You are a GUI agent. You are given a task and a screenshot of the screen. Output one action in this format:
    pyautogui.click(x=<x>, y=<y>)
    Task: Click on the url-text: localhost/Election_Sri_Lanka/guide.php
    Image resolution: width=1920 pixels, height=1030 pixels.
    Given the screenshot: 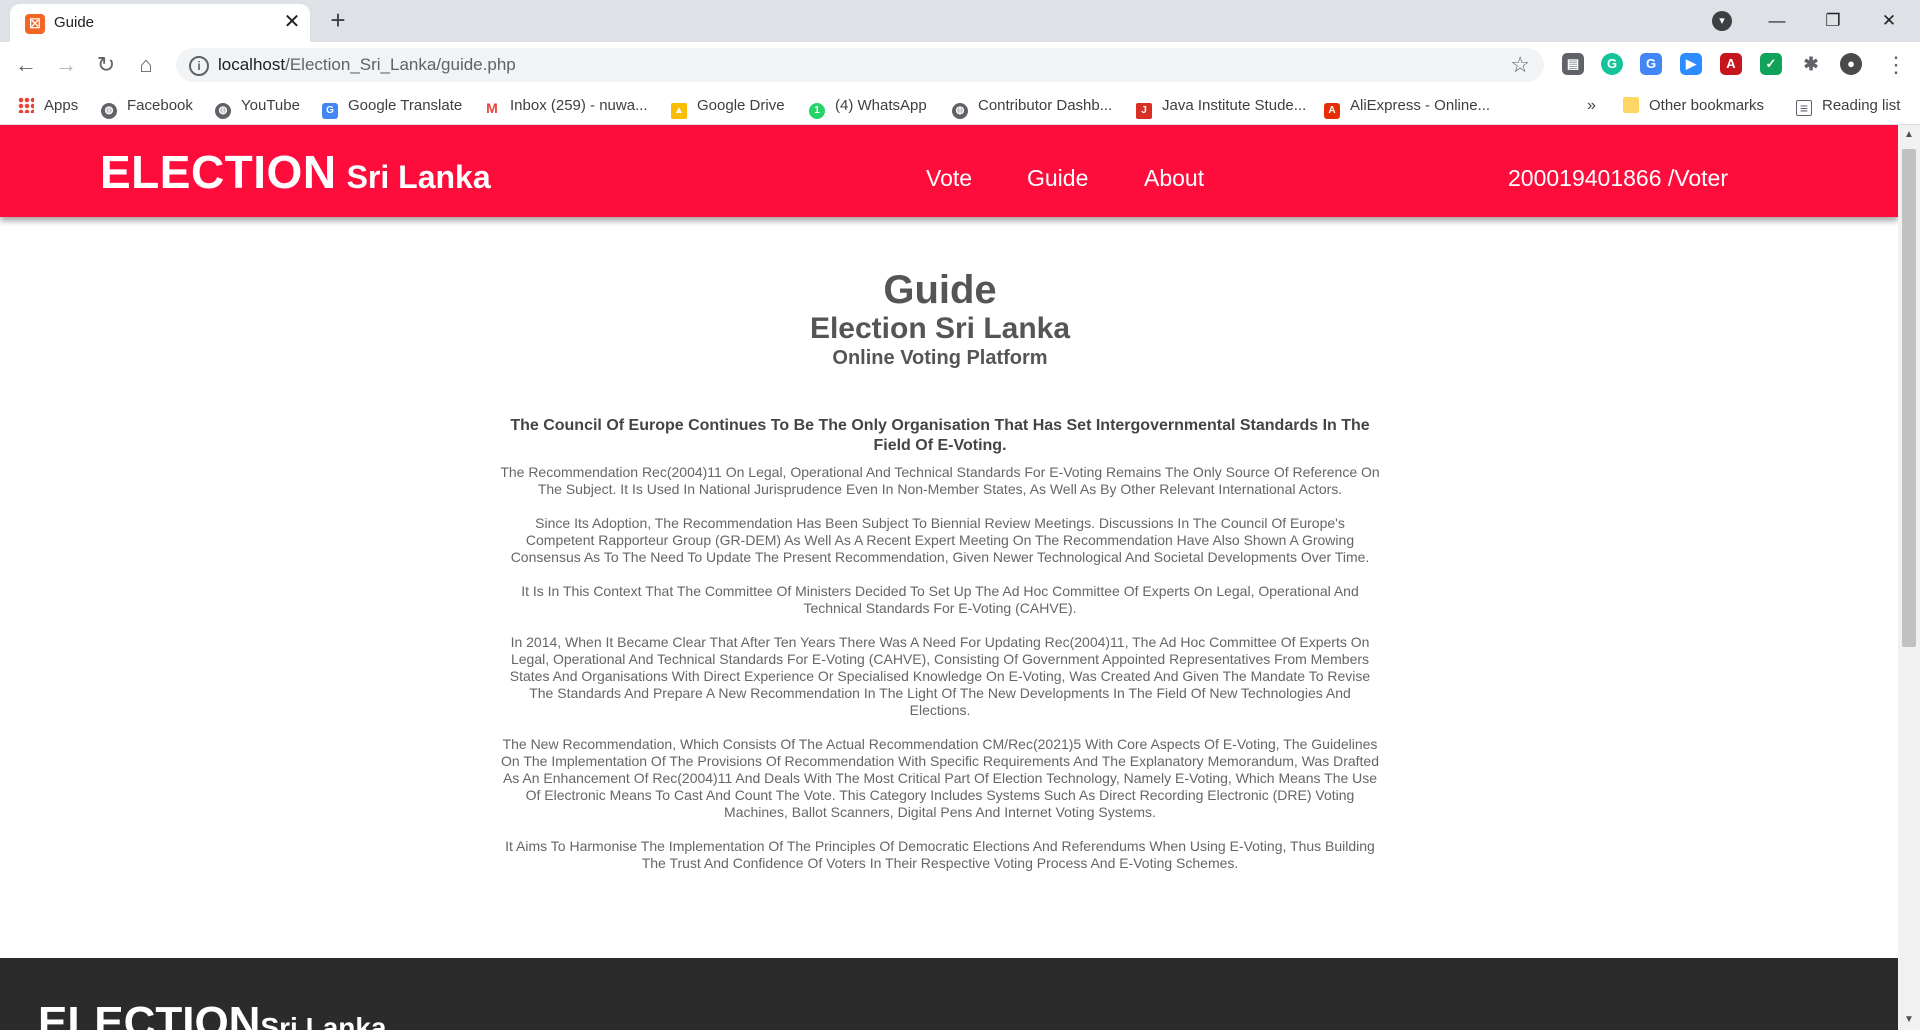 What is the action you would take?
    pyautogui.click(x=367, y=65)
    